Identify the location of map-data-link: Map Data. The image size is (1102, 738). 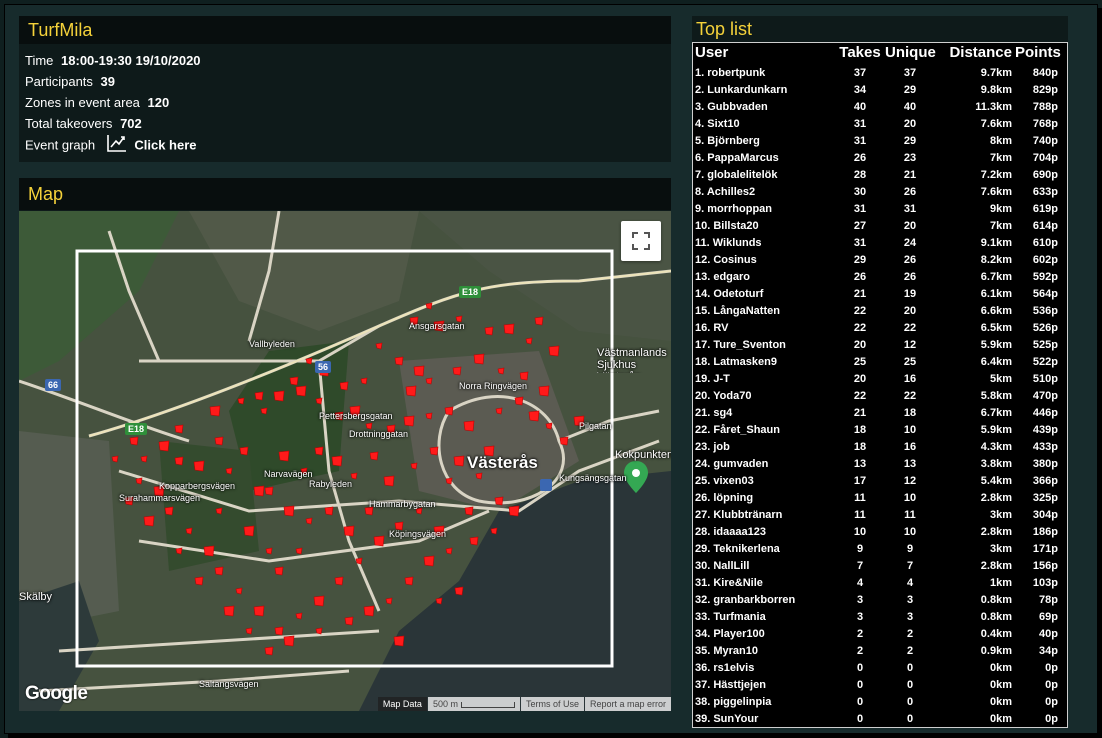
(402, 704).